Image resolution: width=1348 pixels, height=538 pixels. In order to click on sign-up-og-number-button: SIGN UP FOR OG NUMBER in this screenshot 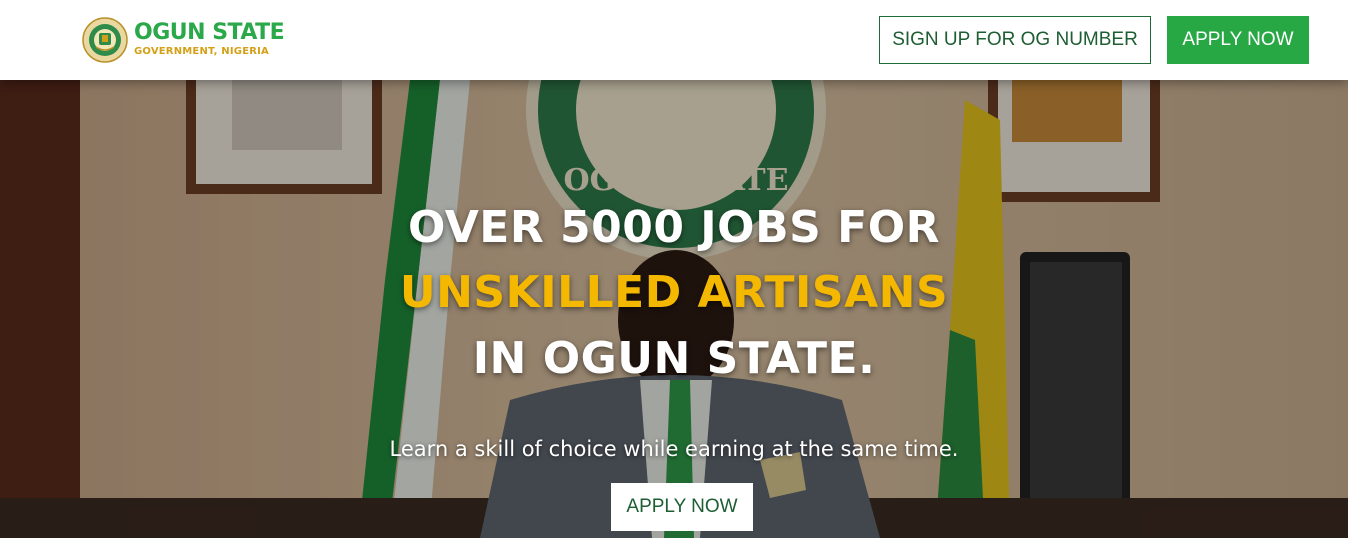, I will do `click(1015, 40)`.